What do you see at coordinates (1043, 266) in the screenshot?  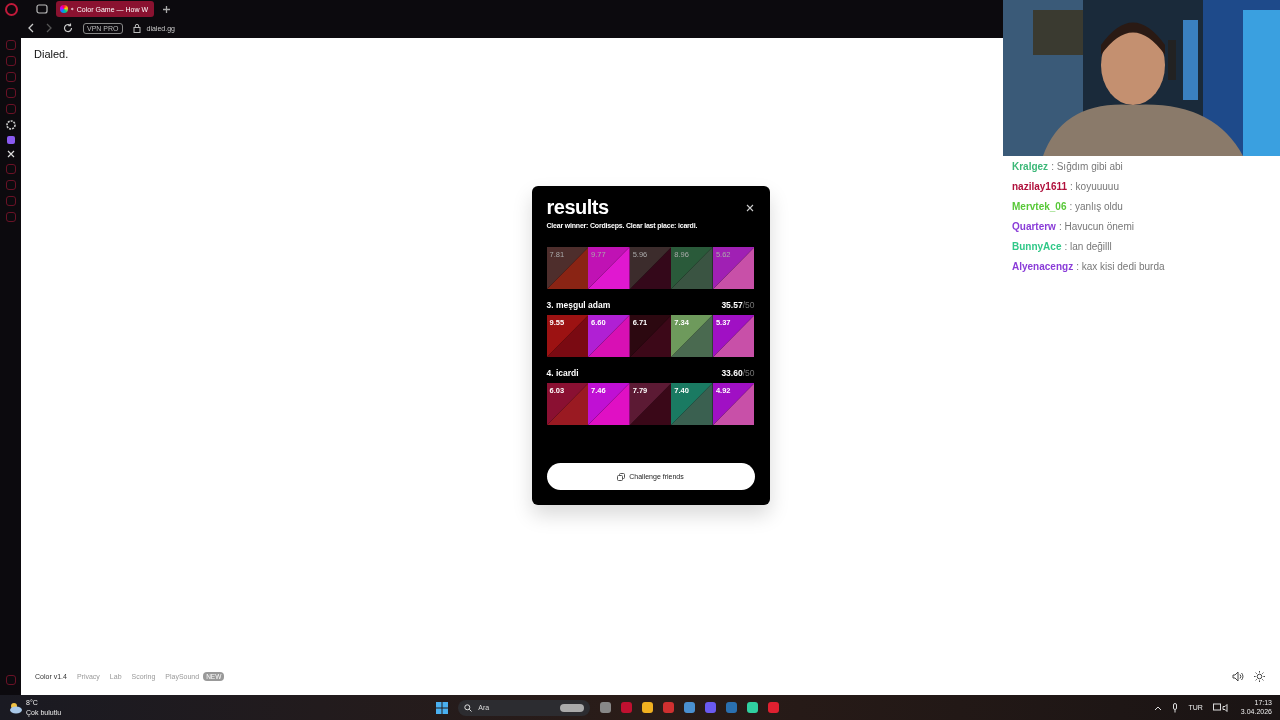 I see `chat-username: Alyenacengz` at bounding box center [1043, 266].